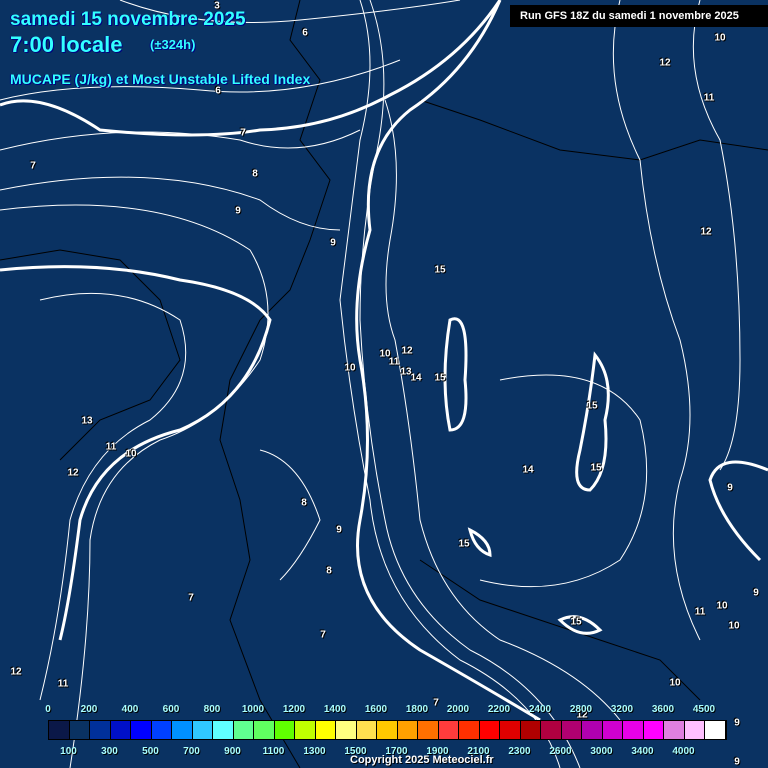 The image size is (768, 768). Describe the element at coordinates (499, 709) in the screenshot. I see `scale-label: 2200` at that location.